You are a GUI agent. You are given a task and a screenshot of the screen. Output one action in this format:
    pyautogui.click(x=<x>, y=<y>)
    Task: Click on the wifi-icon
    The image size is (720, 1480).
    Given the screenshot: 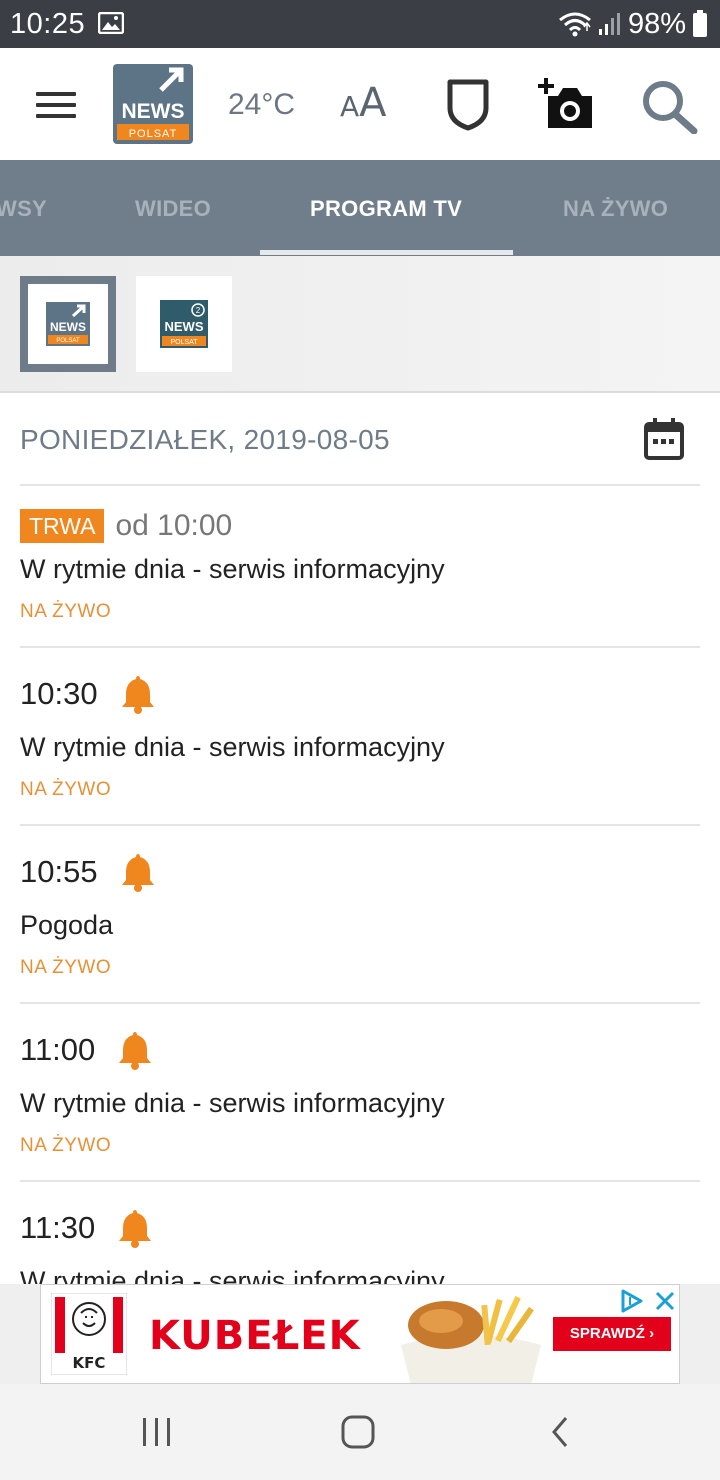 What is the action you would take?
    pyautogui.click(x=575, y=24)
    